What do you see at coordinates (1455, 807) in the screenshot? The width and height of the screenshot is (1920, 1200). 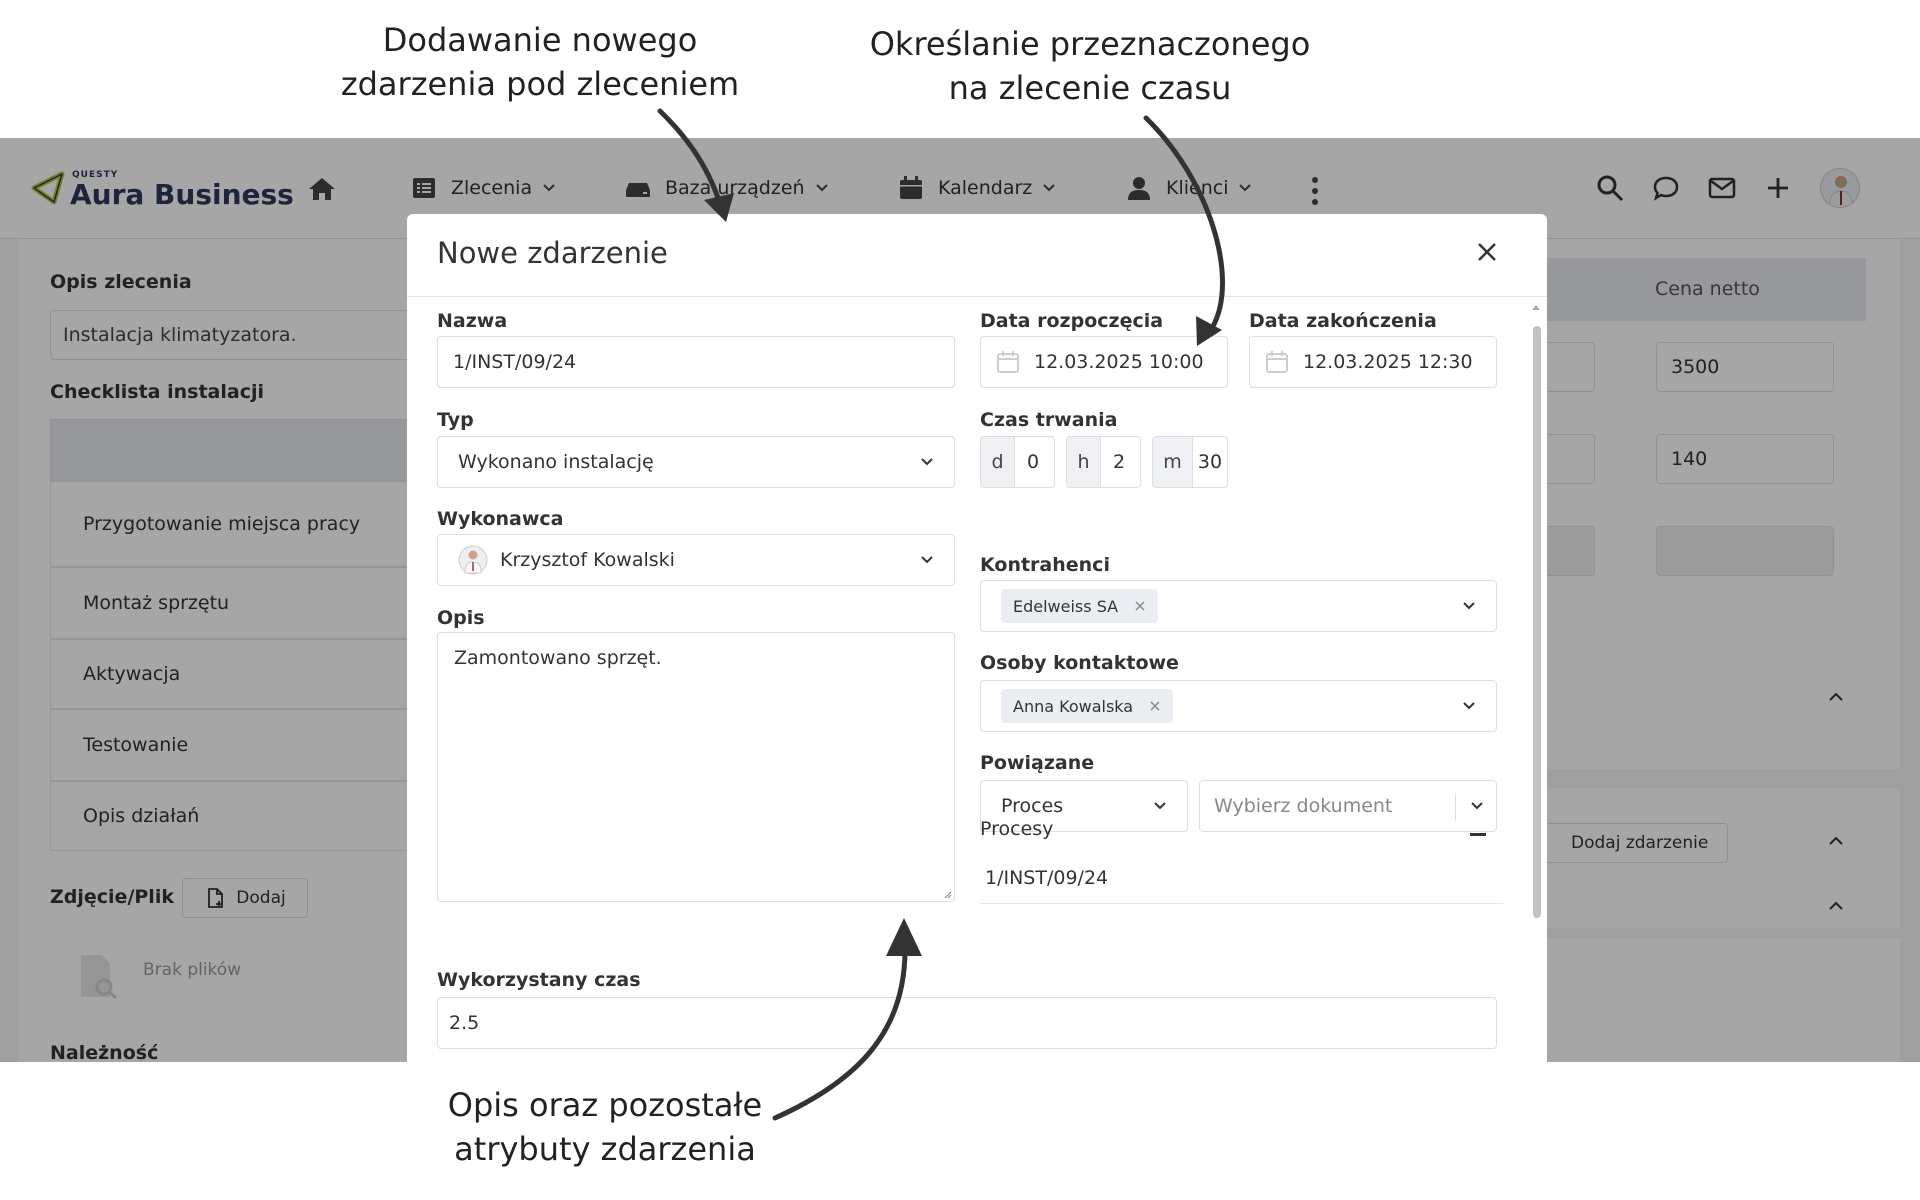 I see `select-divider` at bounding box center [1455, 807].